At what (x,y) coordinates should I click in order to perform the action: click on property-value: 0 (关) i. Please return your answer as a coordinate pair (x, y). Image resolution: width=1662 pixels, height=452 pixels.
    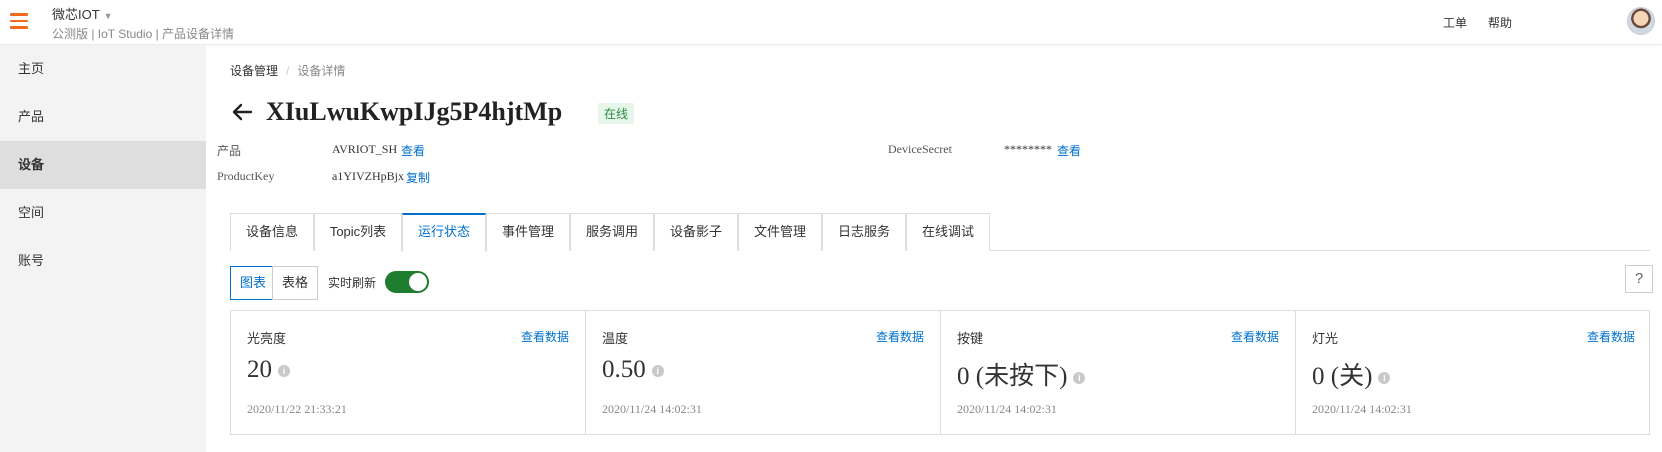
    Looking at the image, I should click on (1351, 374).